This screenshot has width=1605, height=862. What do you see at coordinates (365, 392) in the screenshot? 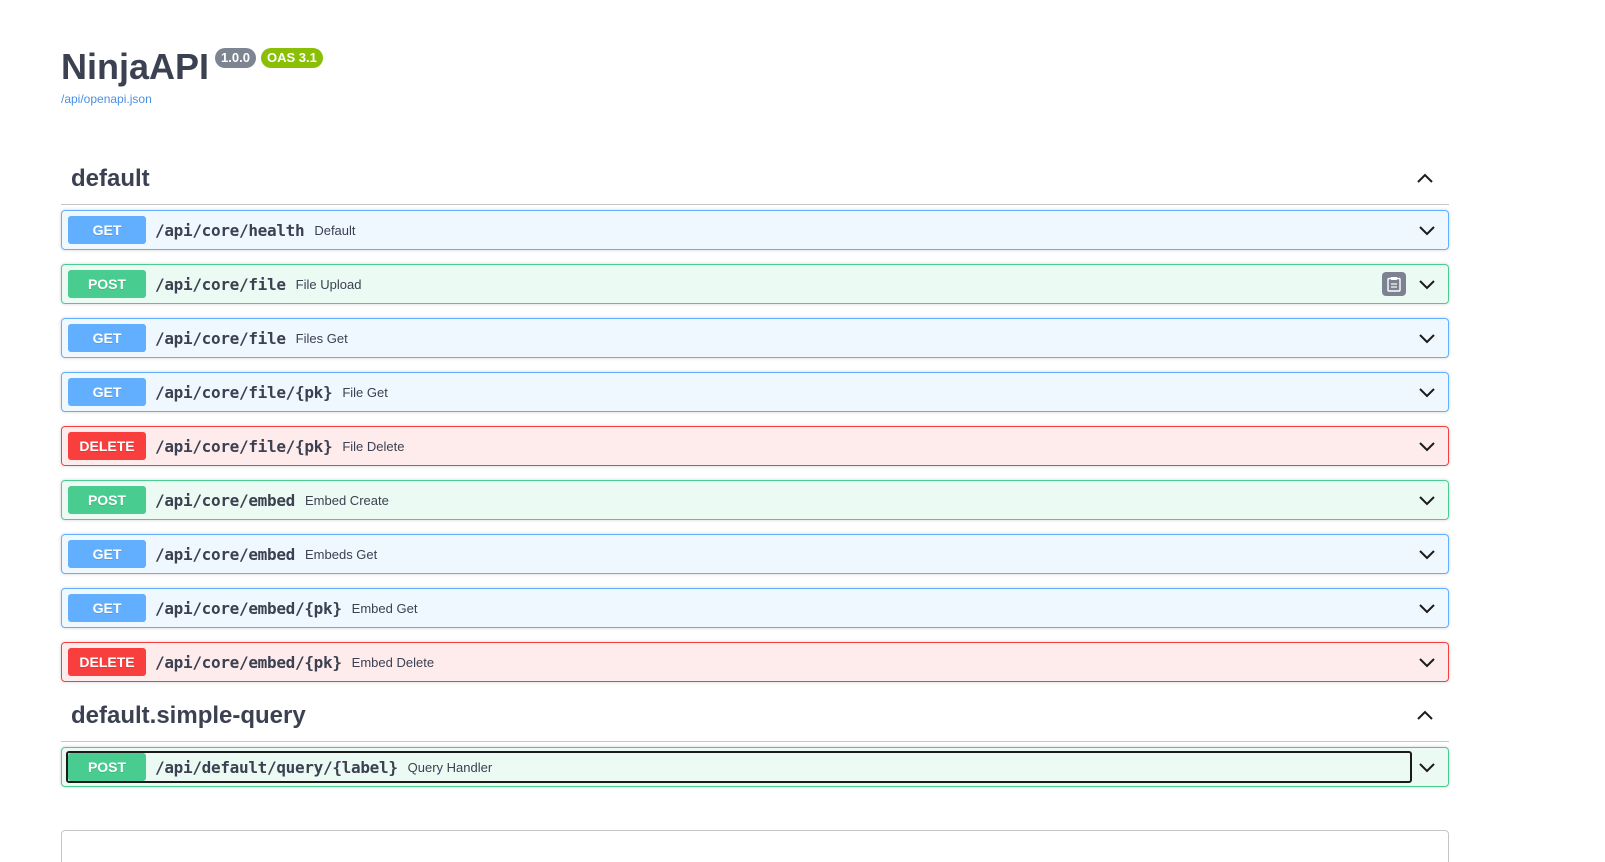
I see `operation-description: File Get` at bounding box center [365, 392].